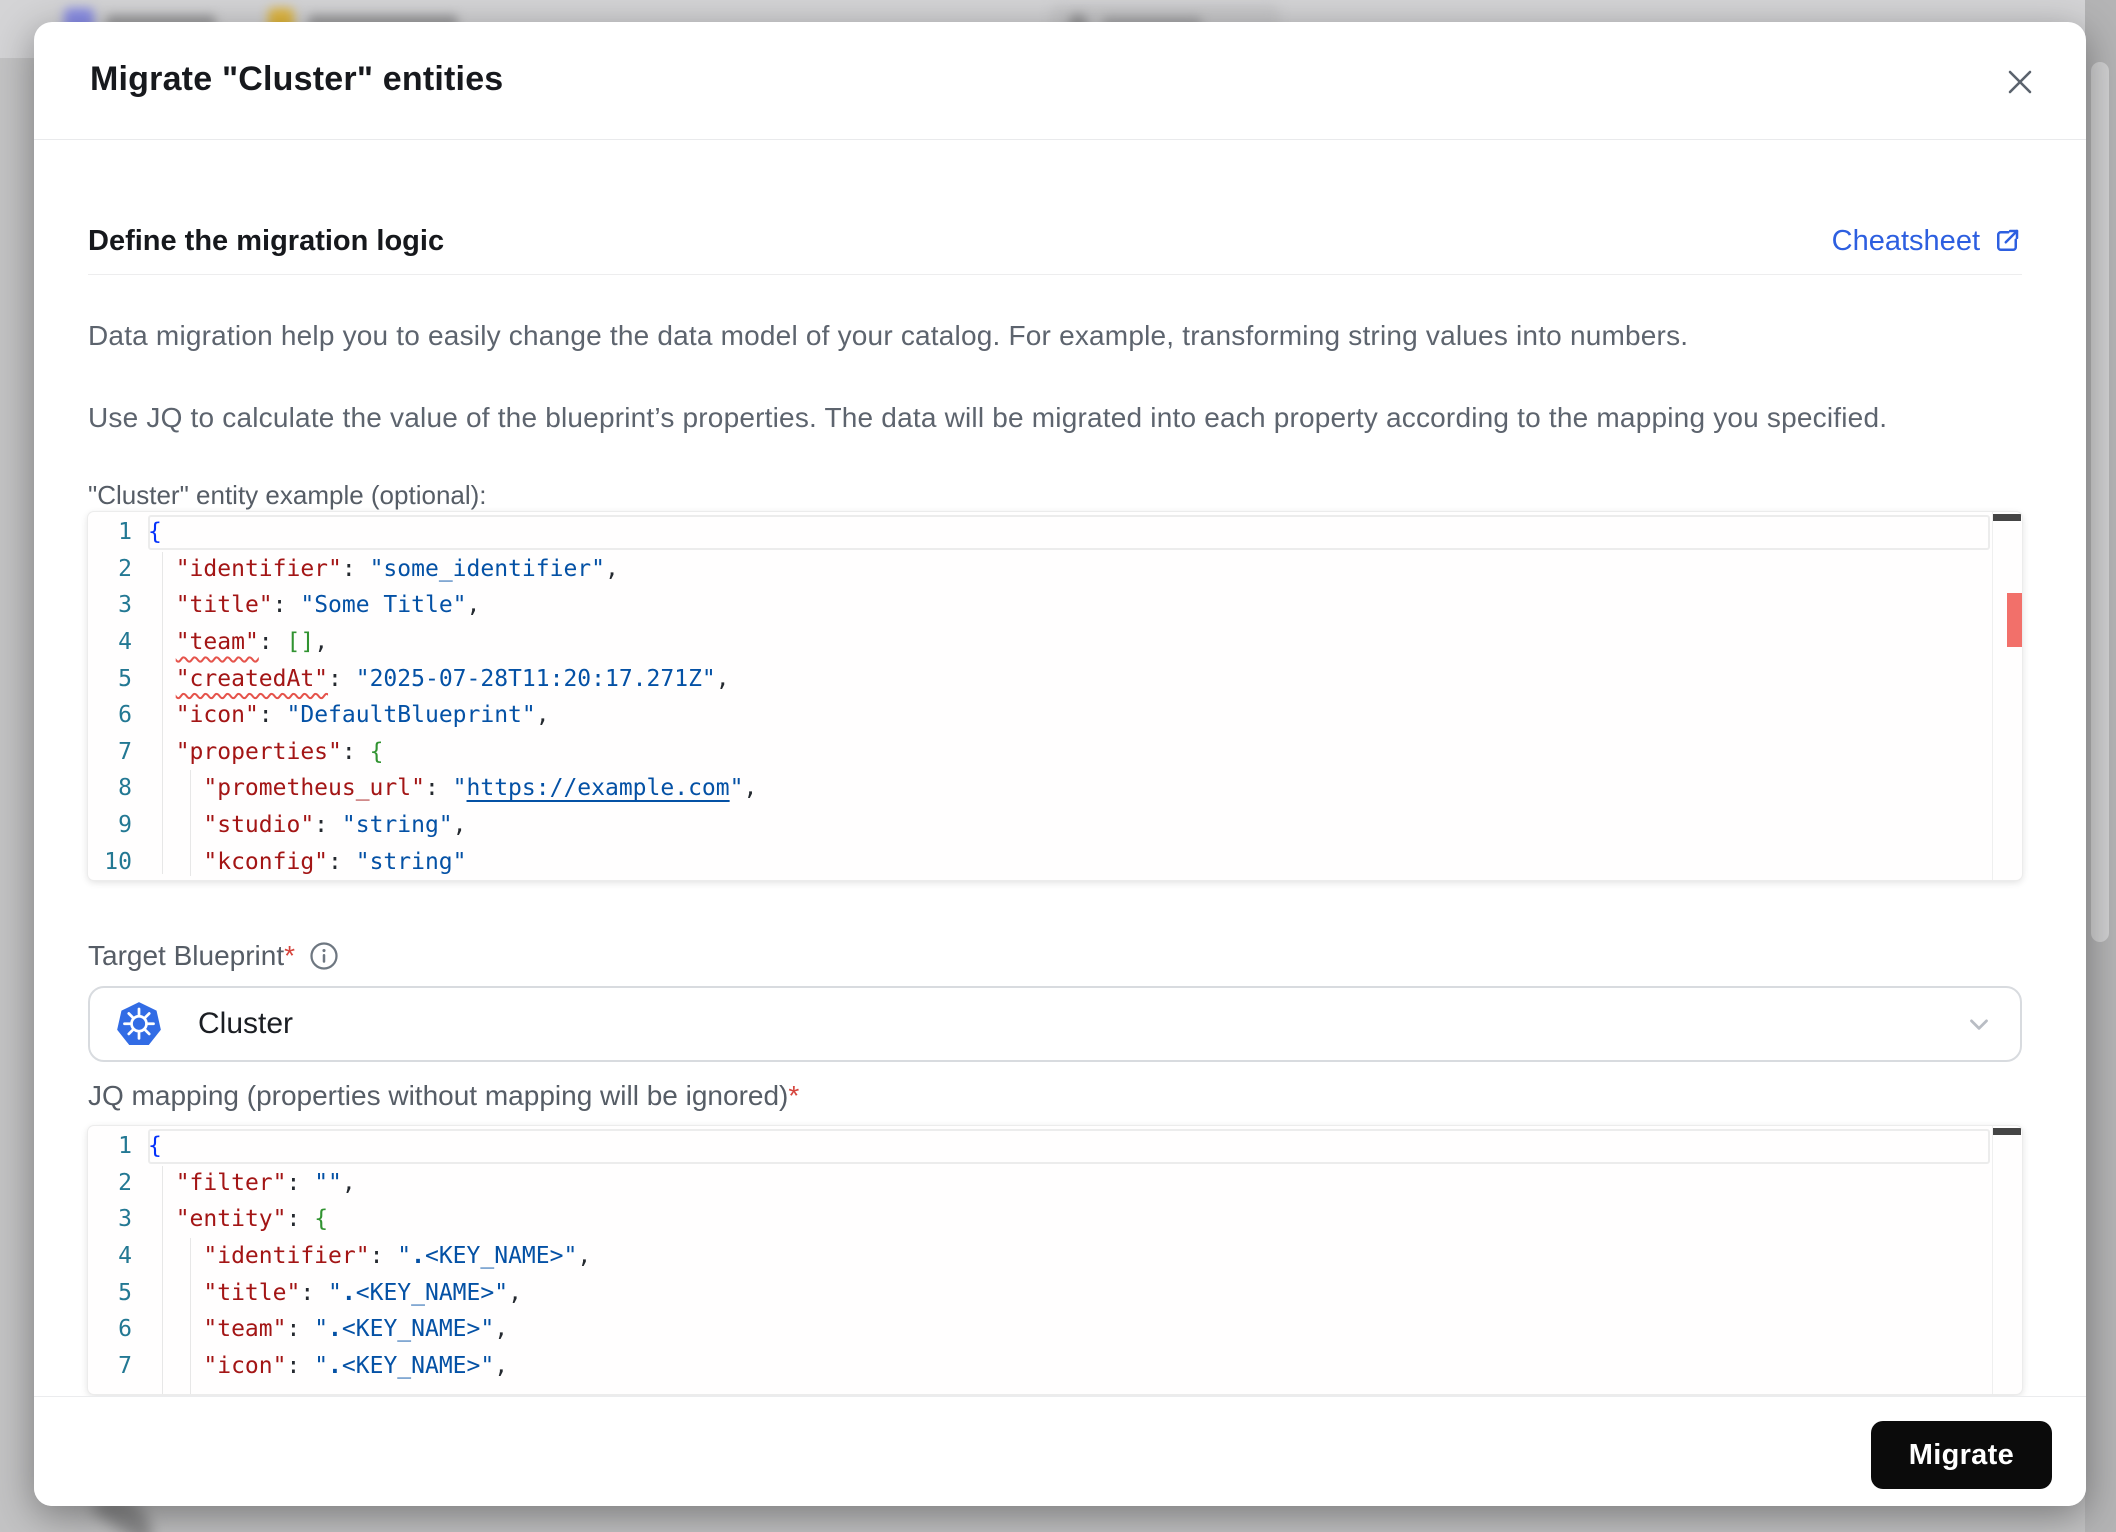 Image resolution: width=2116 pixels, height=1532 pixels. Describe the element at coordinates (1070, 862) in the screenshot. I see `code-text: "kconfig": "string"` at that location.